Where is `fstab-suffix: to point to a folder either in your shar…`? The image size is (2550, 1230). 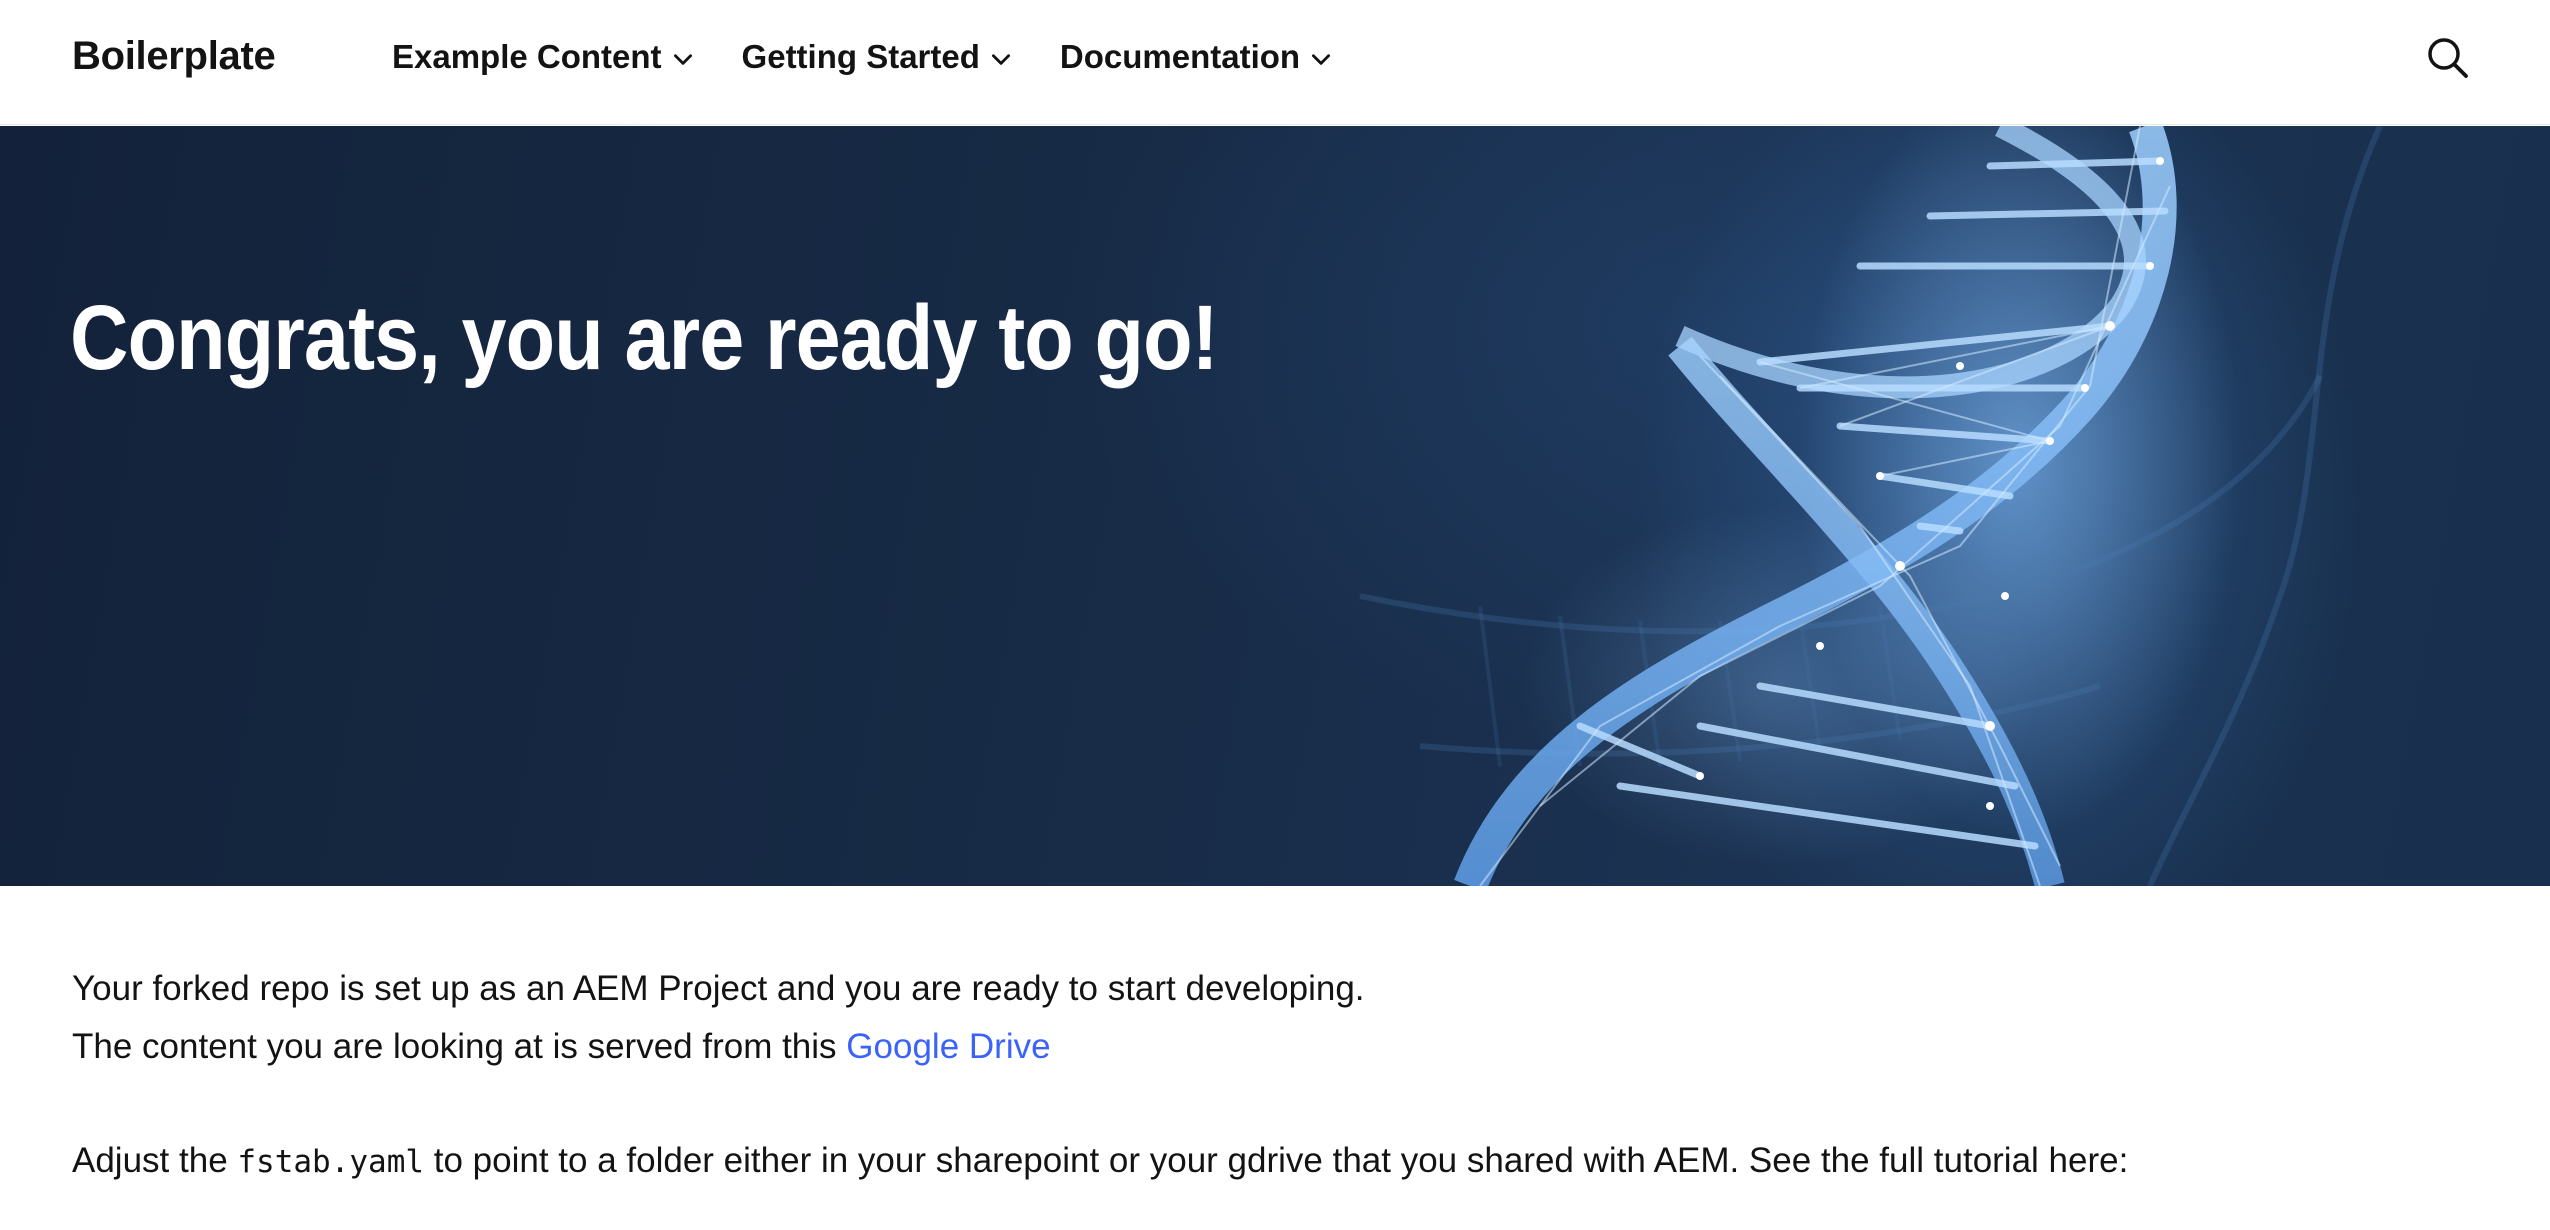 fstab-suffix: to point to a folder either in your shar… is located at coordinates (1281, 1160).